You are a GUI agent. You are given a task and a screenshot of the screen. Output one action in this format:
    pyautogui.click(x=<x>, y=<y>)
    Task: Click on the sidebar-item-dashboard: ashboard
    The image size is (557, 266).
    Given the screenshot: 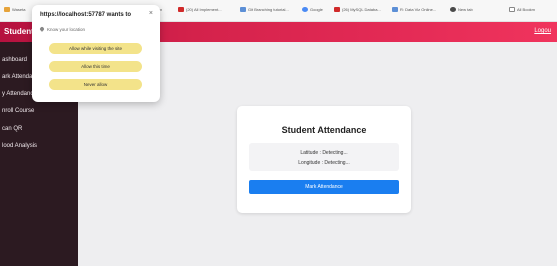 What is the action you would take?
    pyautogui.click(x=14, y=60)
    